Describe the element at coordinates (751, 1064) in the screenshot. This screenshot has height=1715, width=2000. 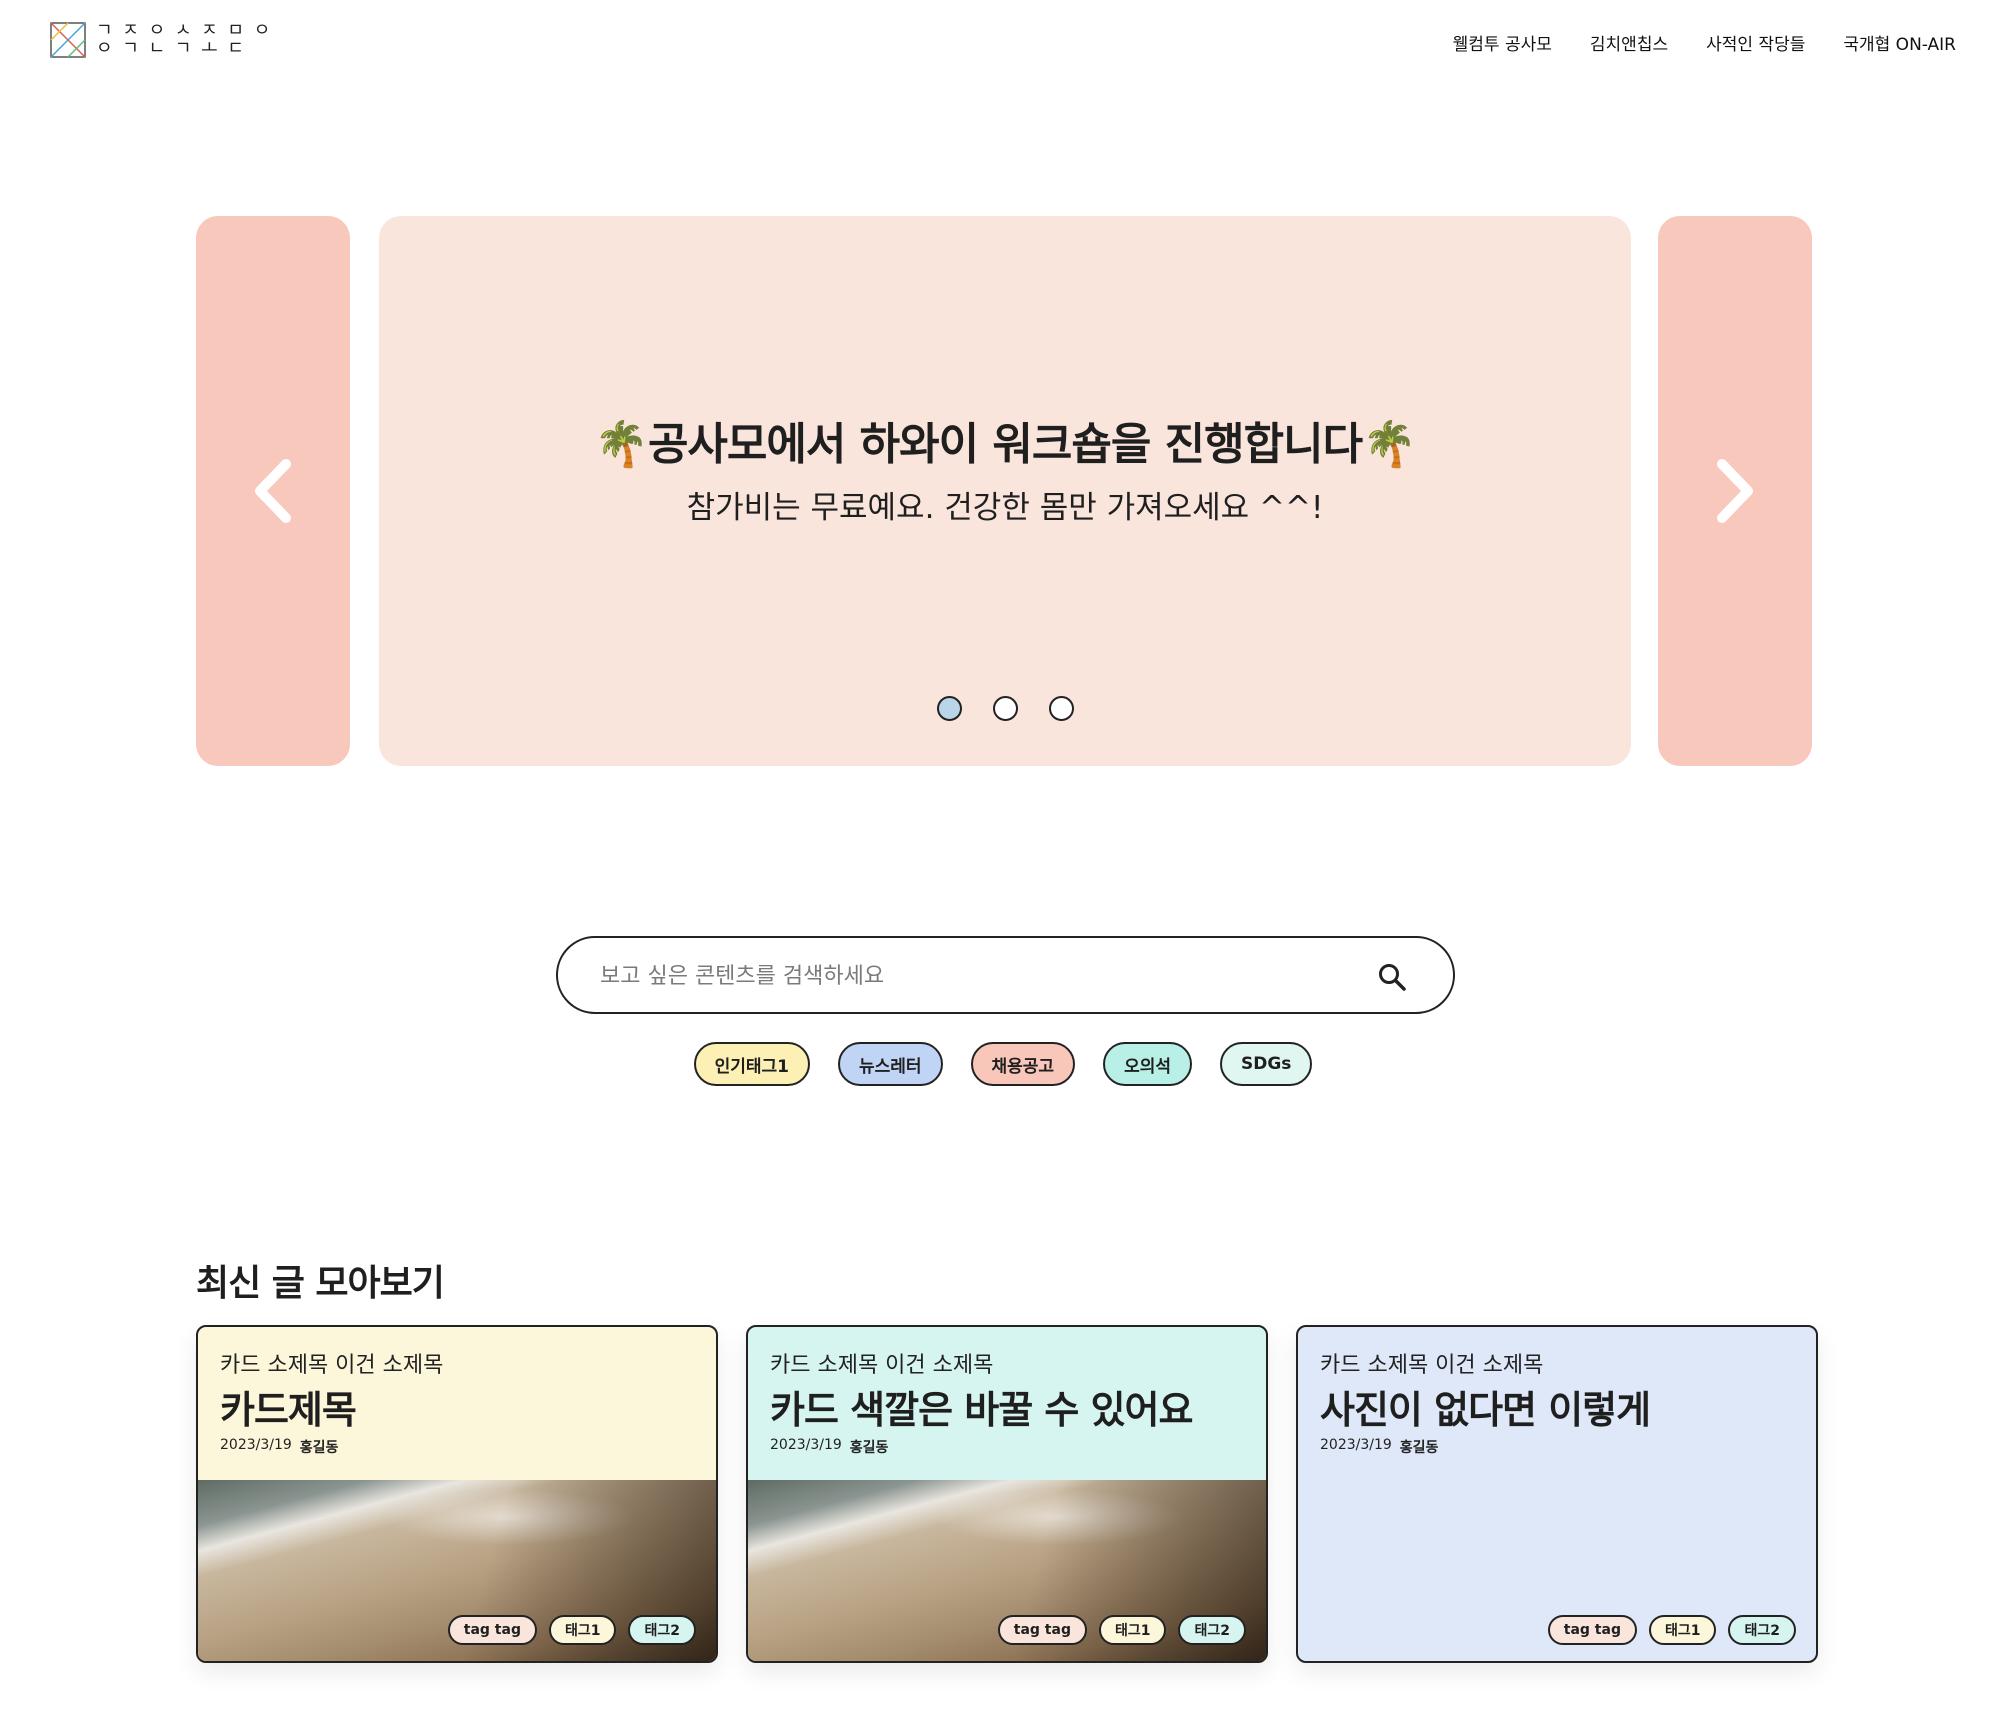
I see `tag-chip: 인기태그1` at that location.